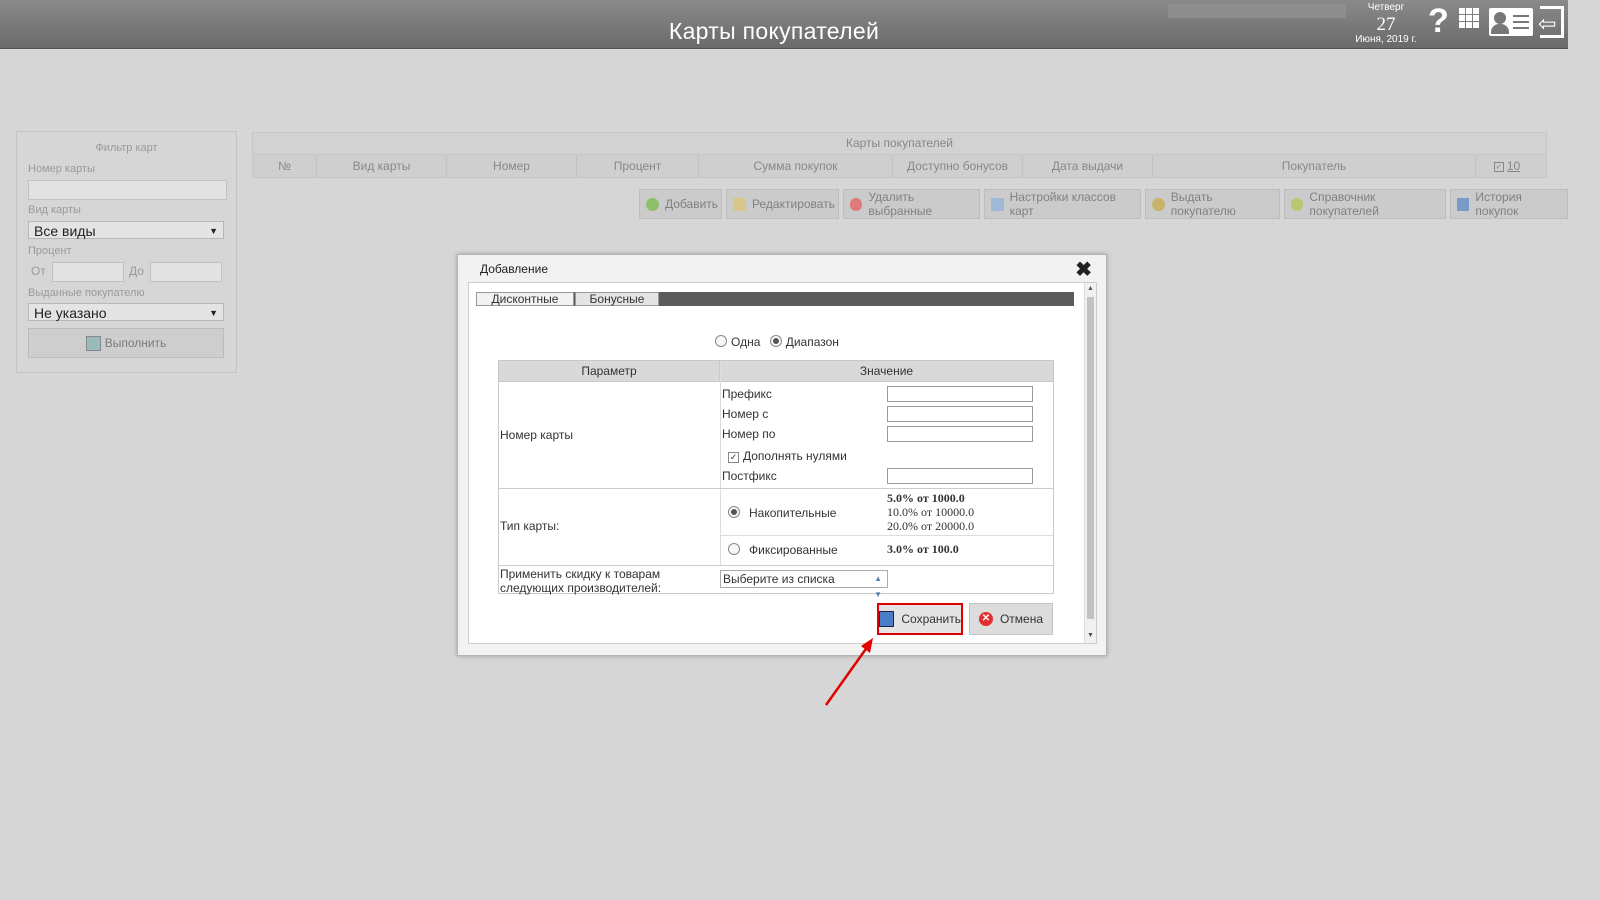  Describe the element at coordinates (734, 512) in the screenshot. I see `cumulative-radio` at that location.